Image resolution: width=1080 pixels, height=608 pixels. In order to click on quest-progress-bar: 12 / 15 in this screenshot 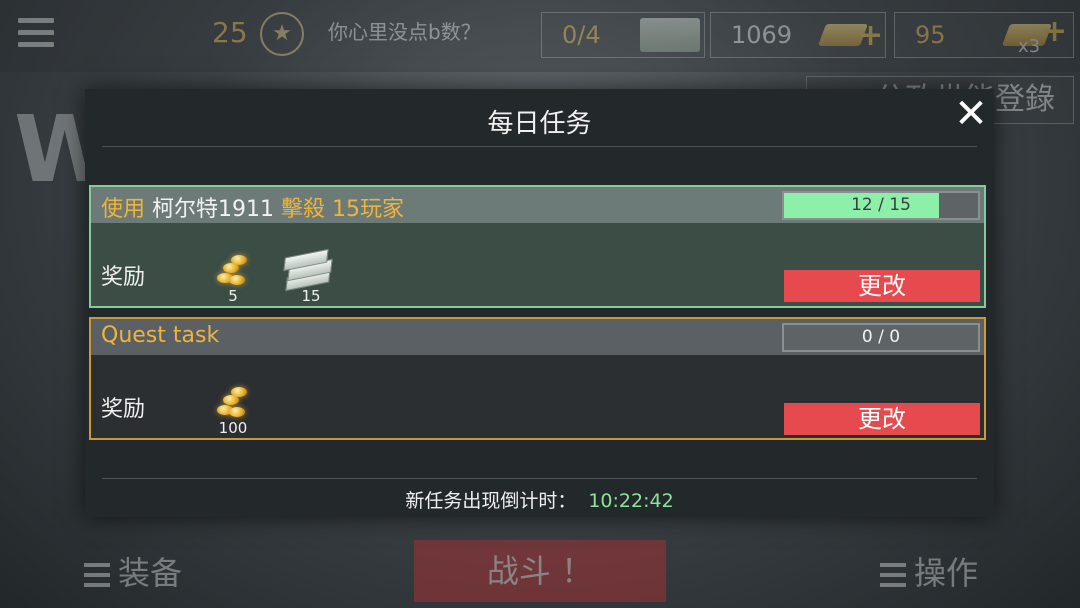, I will do `click(881, 205)`.